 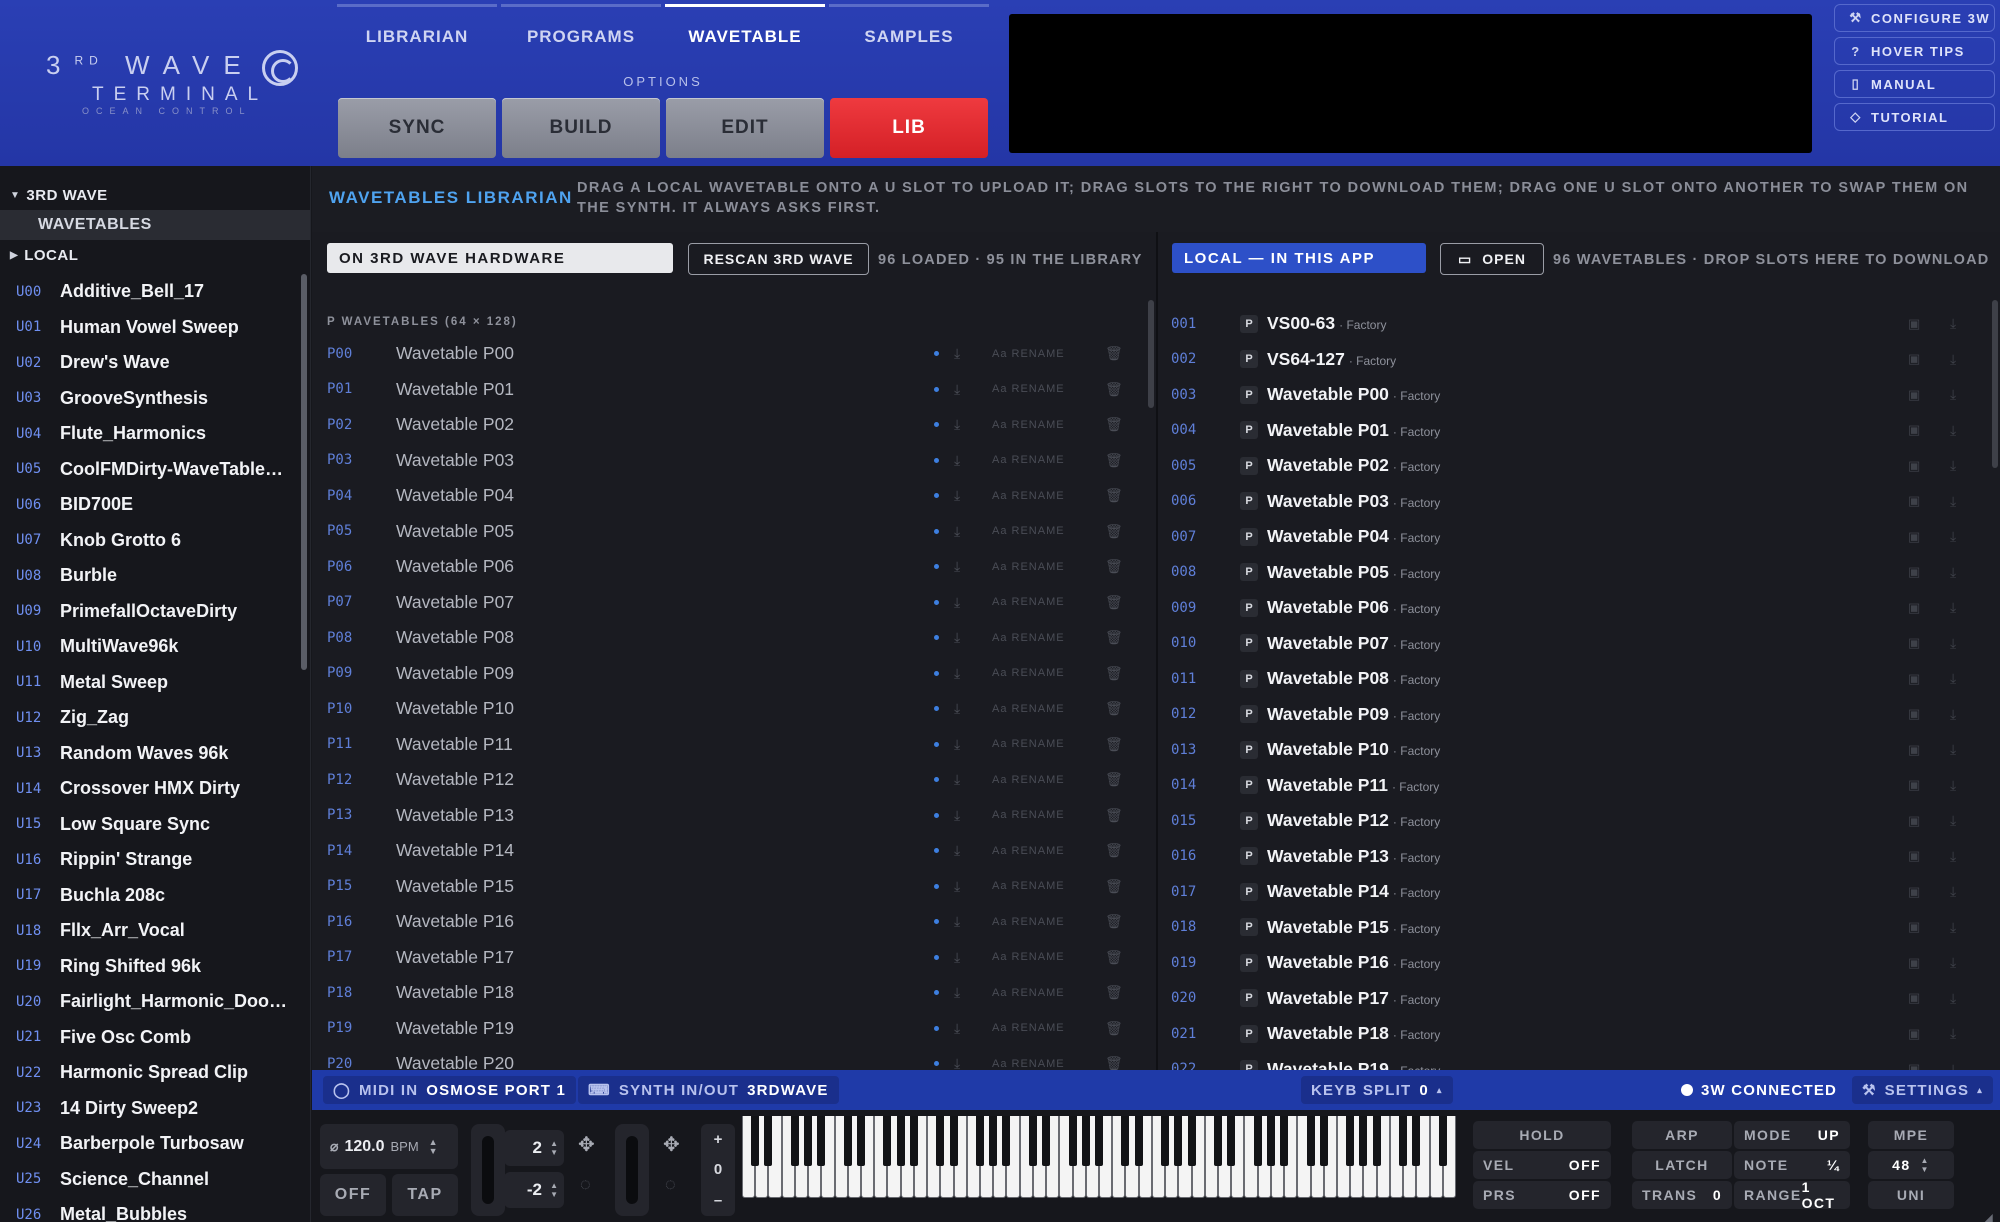 What do you see at coordinates (730, 390) in the screenshot?
I see `p-wavetable-row: P01 Wavetable P01 ⤓ Aa RENAME 🗑` at bounding box center [730, 390].